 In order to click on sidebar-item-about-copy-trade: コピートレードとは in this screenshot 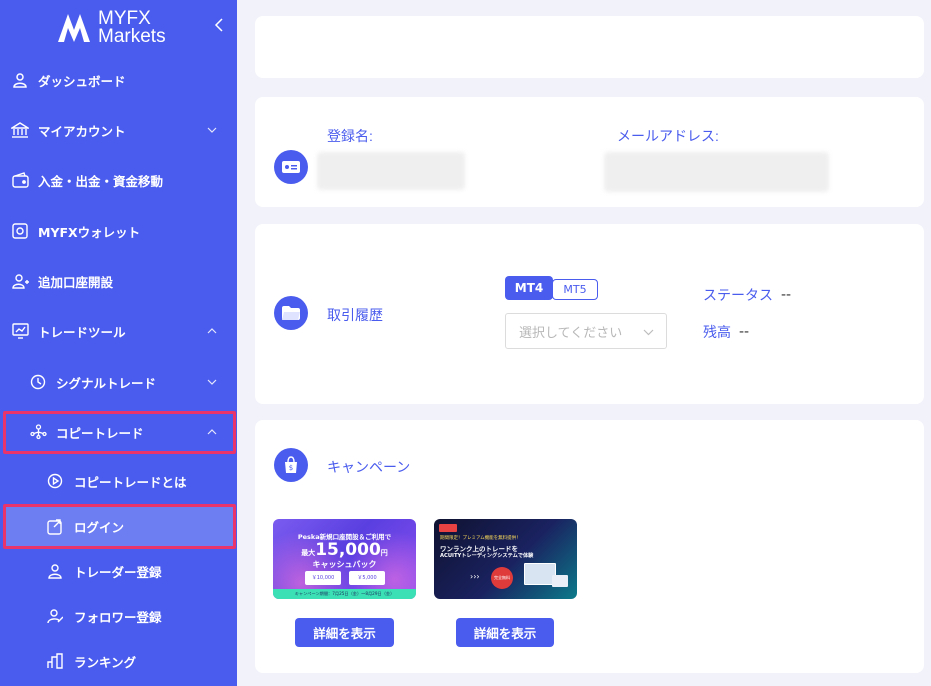, I will do `click(118, 481)`.